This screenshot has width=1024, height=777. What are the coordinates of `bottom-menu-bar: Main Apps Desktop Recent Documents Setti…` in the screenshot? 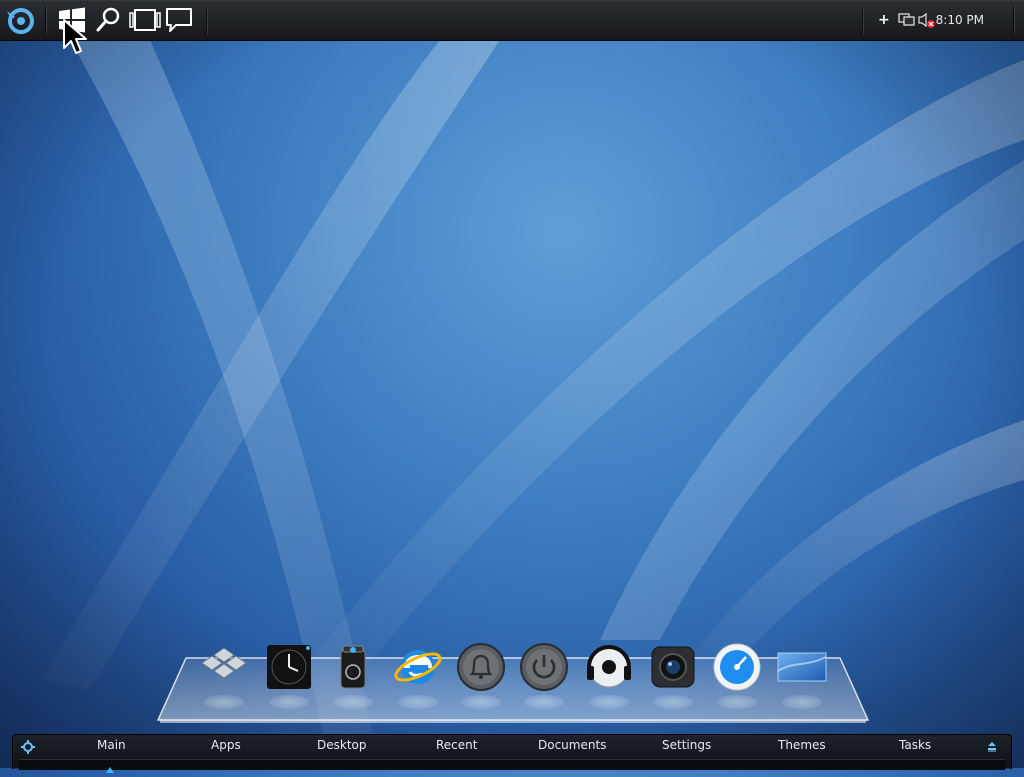 It's located at (512, 752).